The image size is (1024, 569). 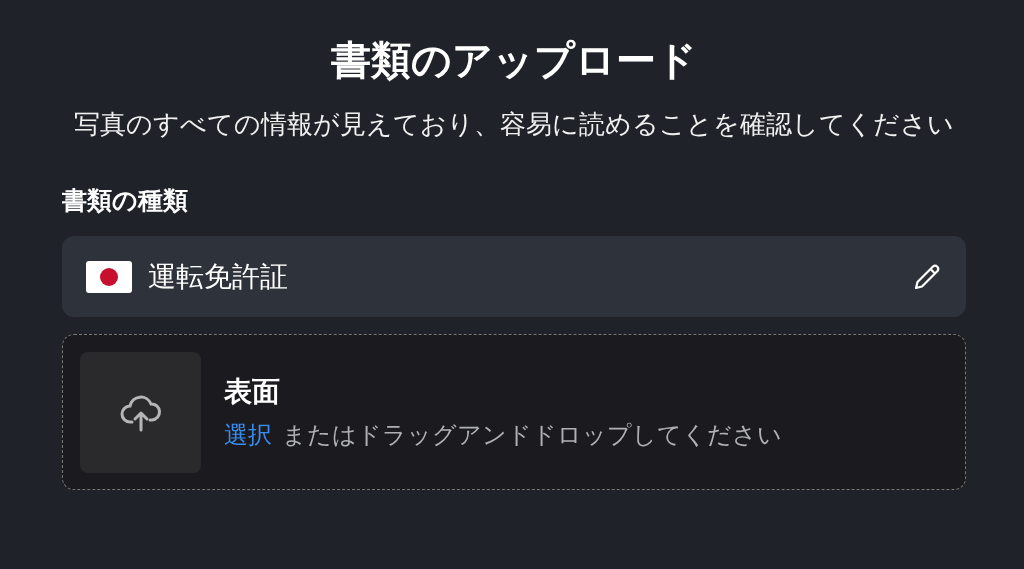 I want to click on page-title: 書類のアップロード, so click(x=514, y=60).